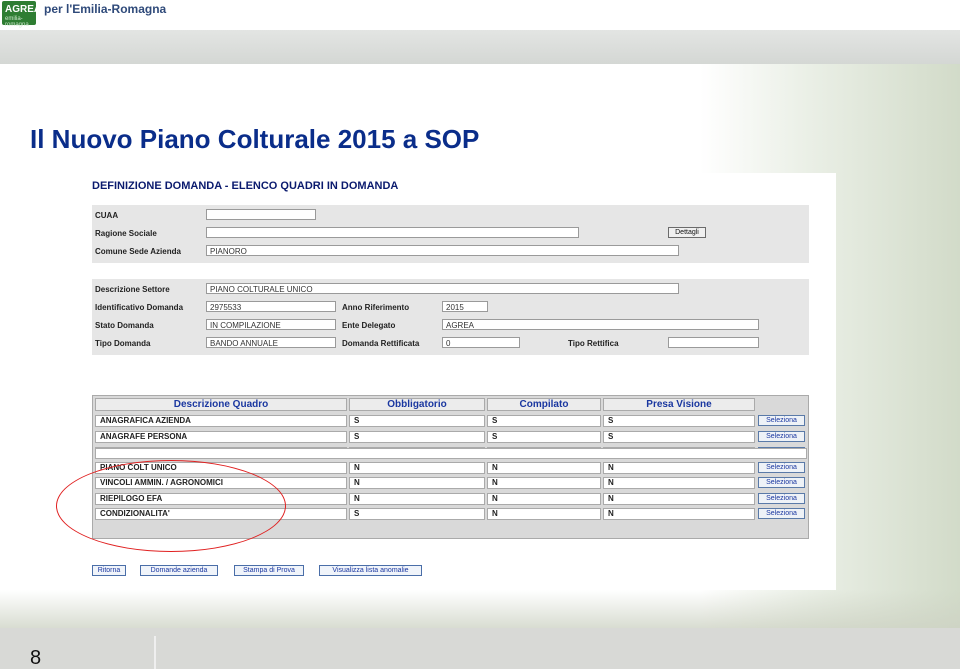 The image size is (960, 670). What do you see at coordinates (126, 233) in the screenshot?
I see `ragione-sociale-label: Ragione Sociale` at bounding box center [126, 233].